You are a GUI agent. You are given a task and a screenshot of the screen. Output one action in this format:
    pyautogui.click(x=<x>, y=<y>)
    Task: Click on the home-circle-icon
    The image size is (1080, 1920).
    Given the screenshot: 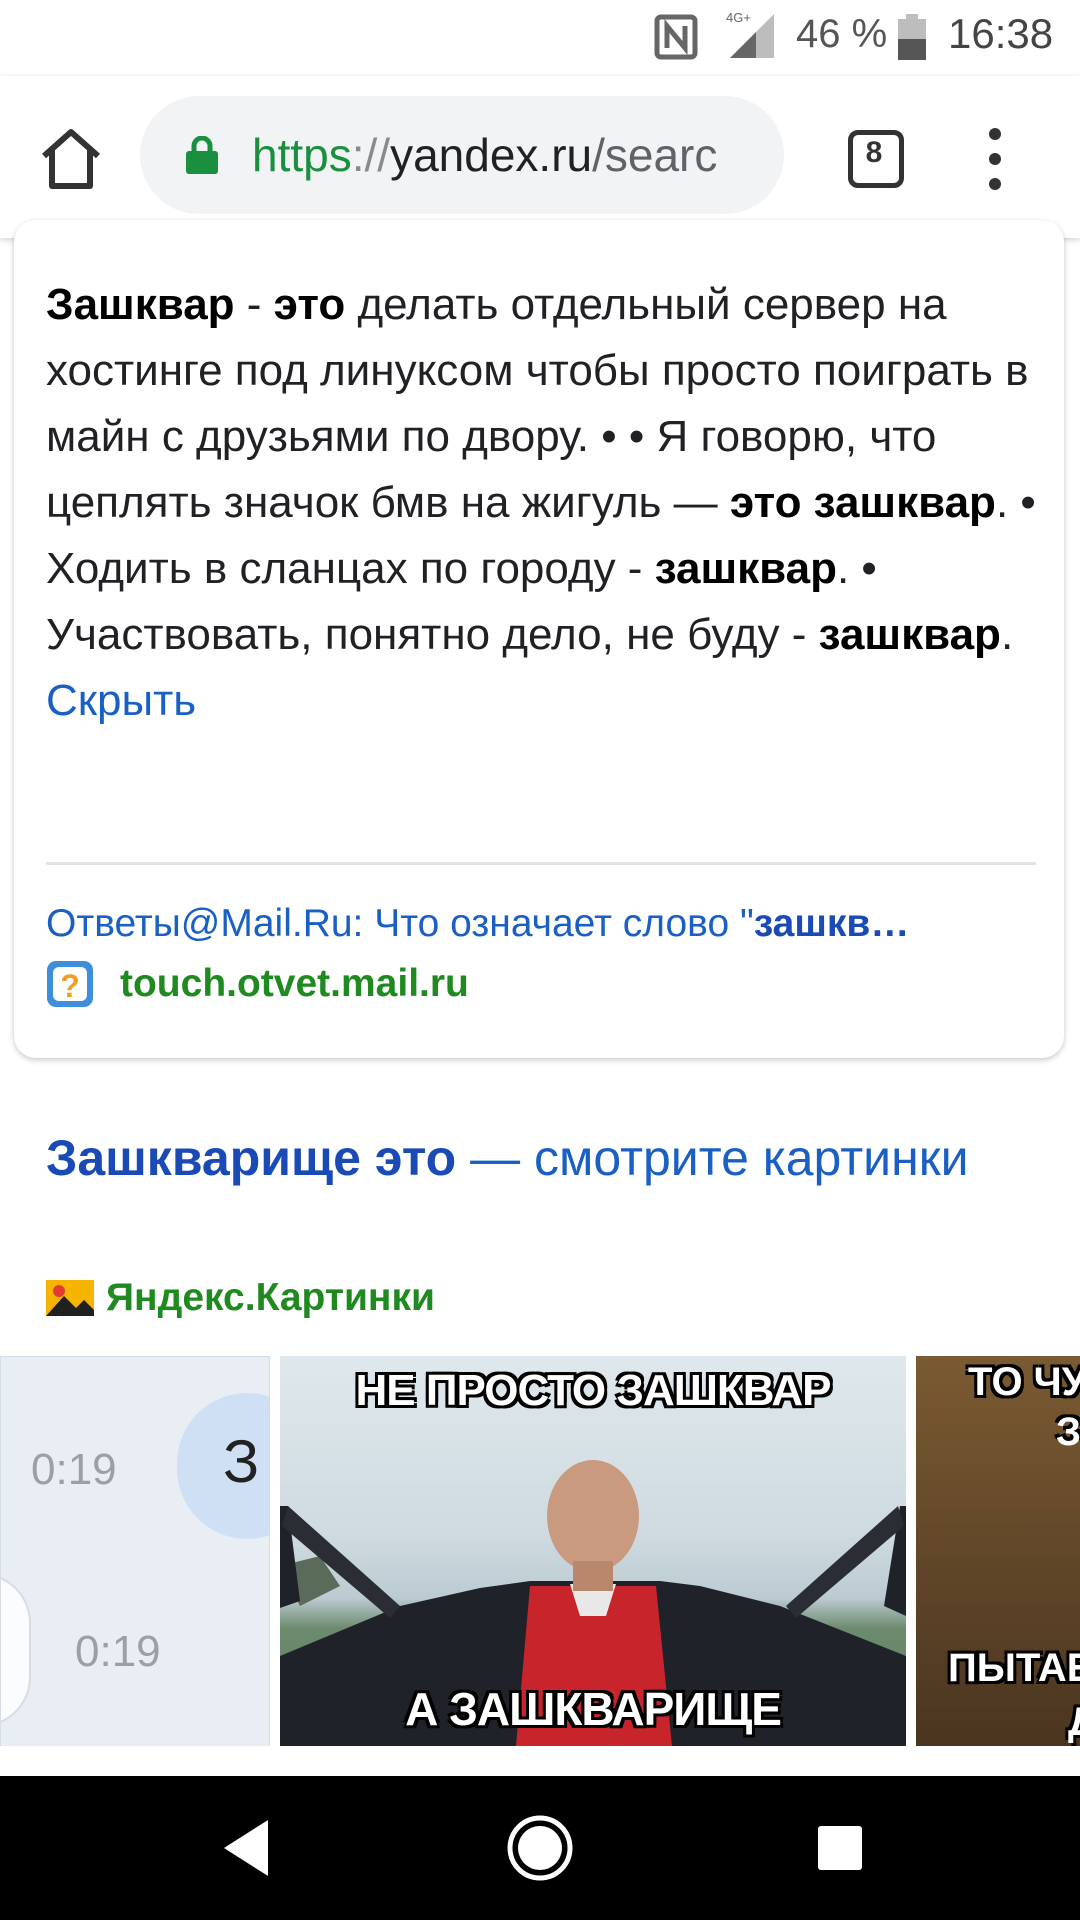 What is the action you would take?
    pyautogui.click(x=540, y=1848)
    